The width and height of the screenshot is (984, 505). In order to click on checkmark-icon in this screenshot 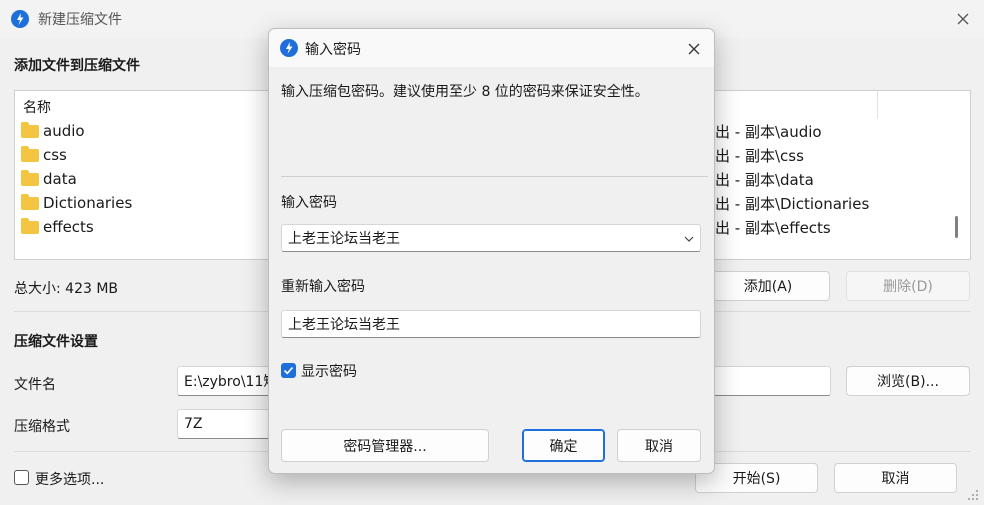, I will do `click(288, 370)`.